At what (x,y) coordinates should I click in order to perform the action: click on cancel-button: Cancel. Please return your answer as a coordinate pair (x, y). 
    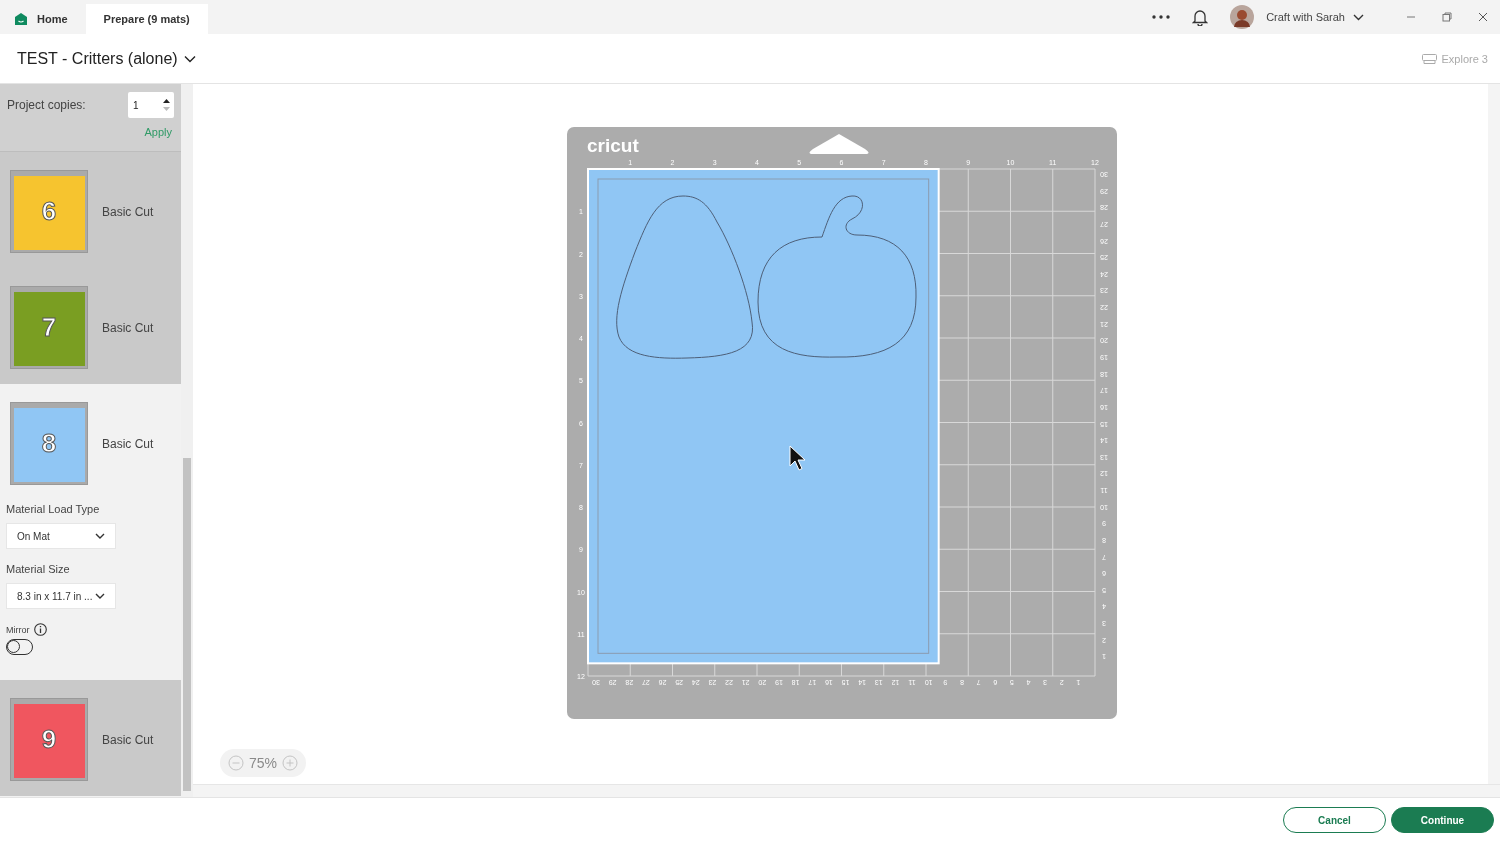
    Looking at the image, I should click on (1334, 820).